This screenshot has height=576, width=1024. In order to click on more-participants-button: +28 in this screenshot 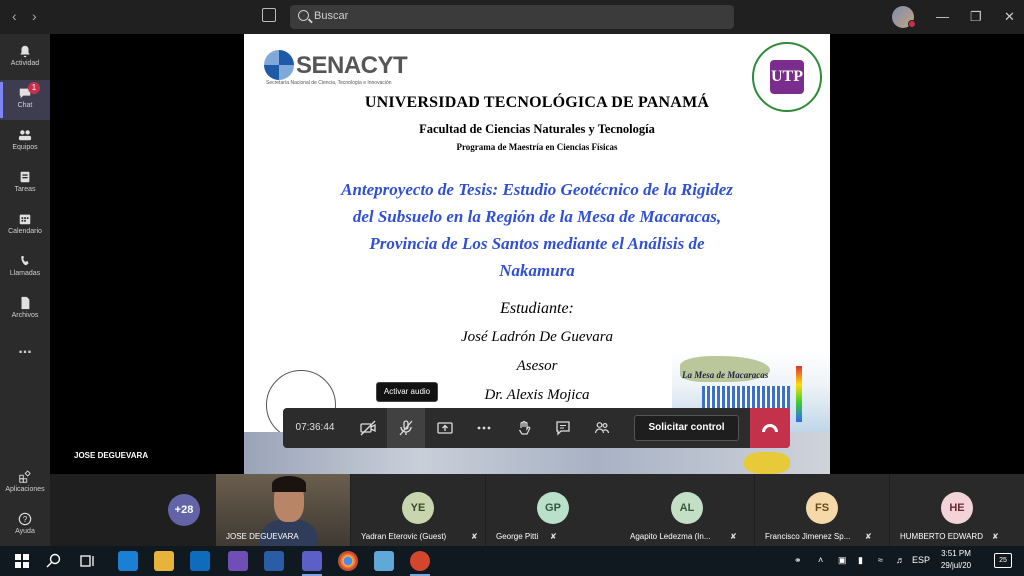, I will do `click(184, 510)`.